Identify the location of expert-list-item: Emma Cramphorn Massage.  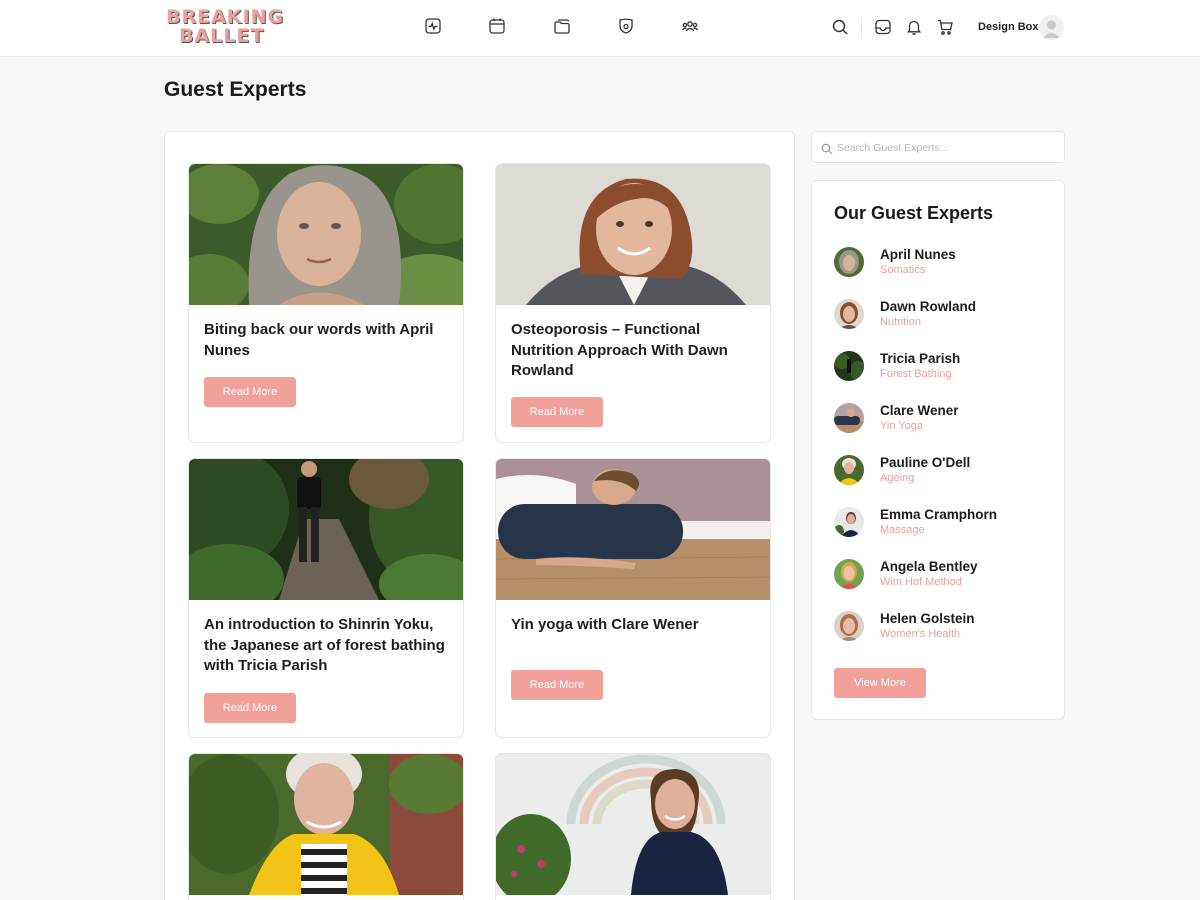
(944, 525).